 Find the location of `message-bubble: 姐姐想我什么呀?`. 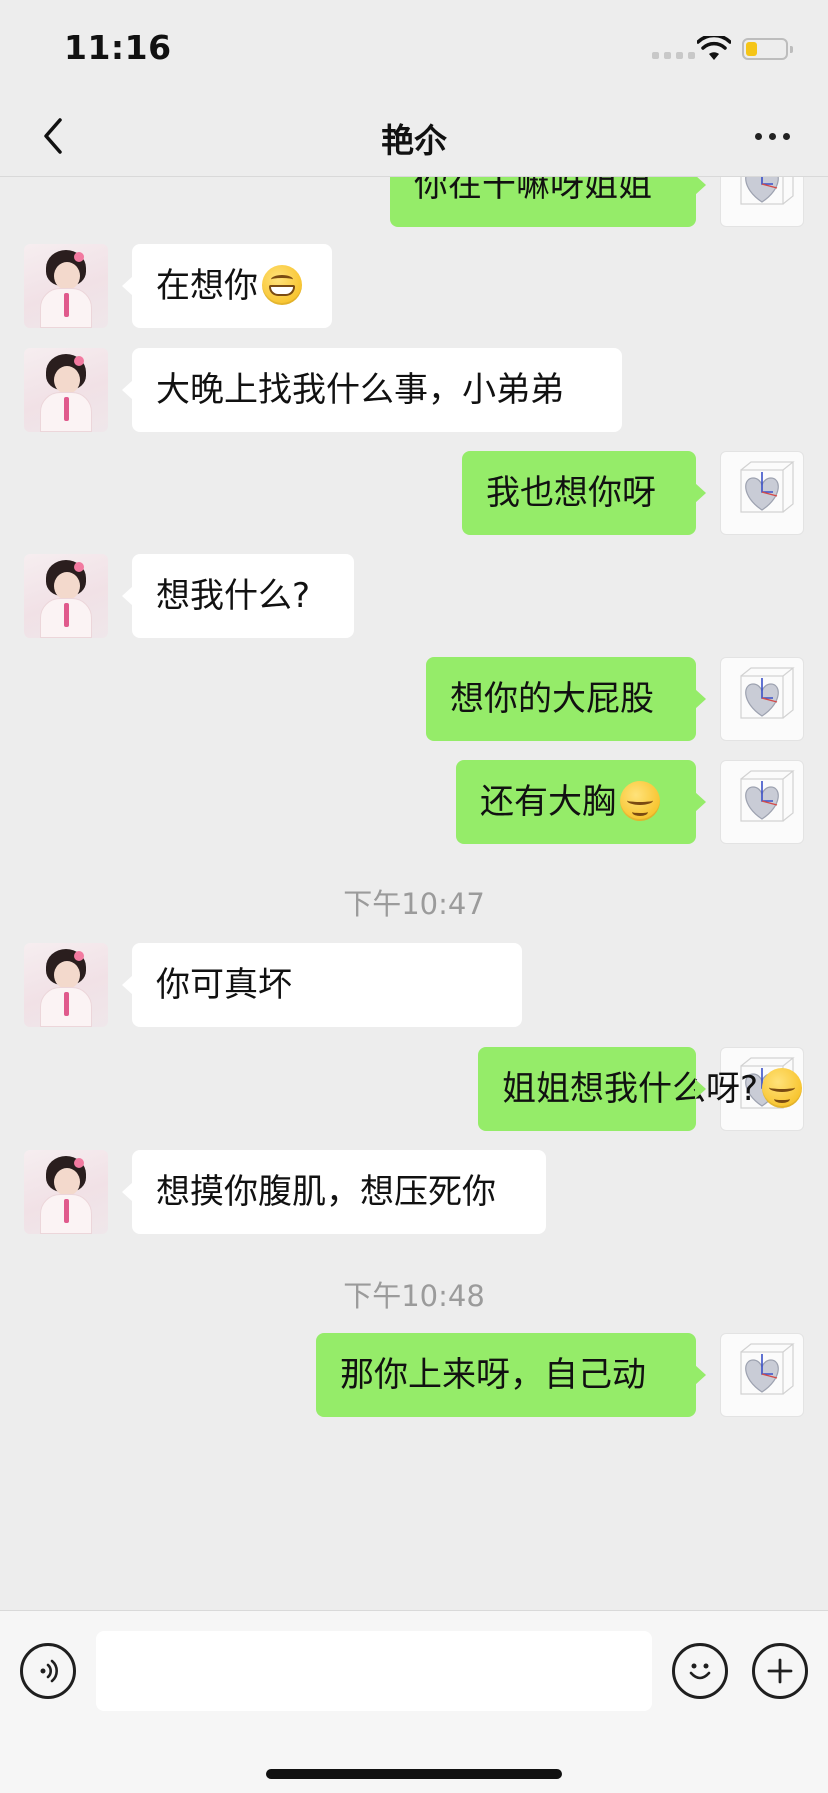

message-bubble: 姐姐想我什么呀? is located at coordinates (640, 1089).